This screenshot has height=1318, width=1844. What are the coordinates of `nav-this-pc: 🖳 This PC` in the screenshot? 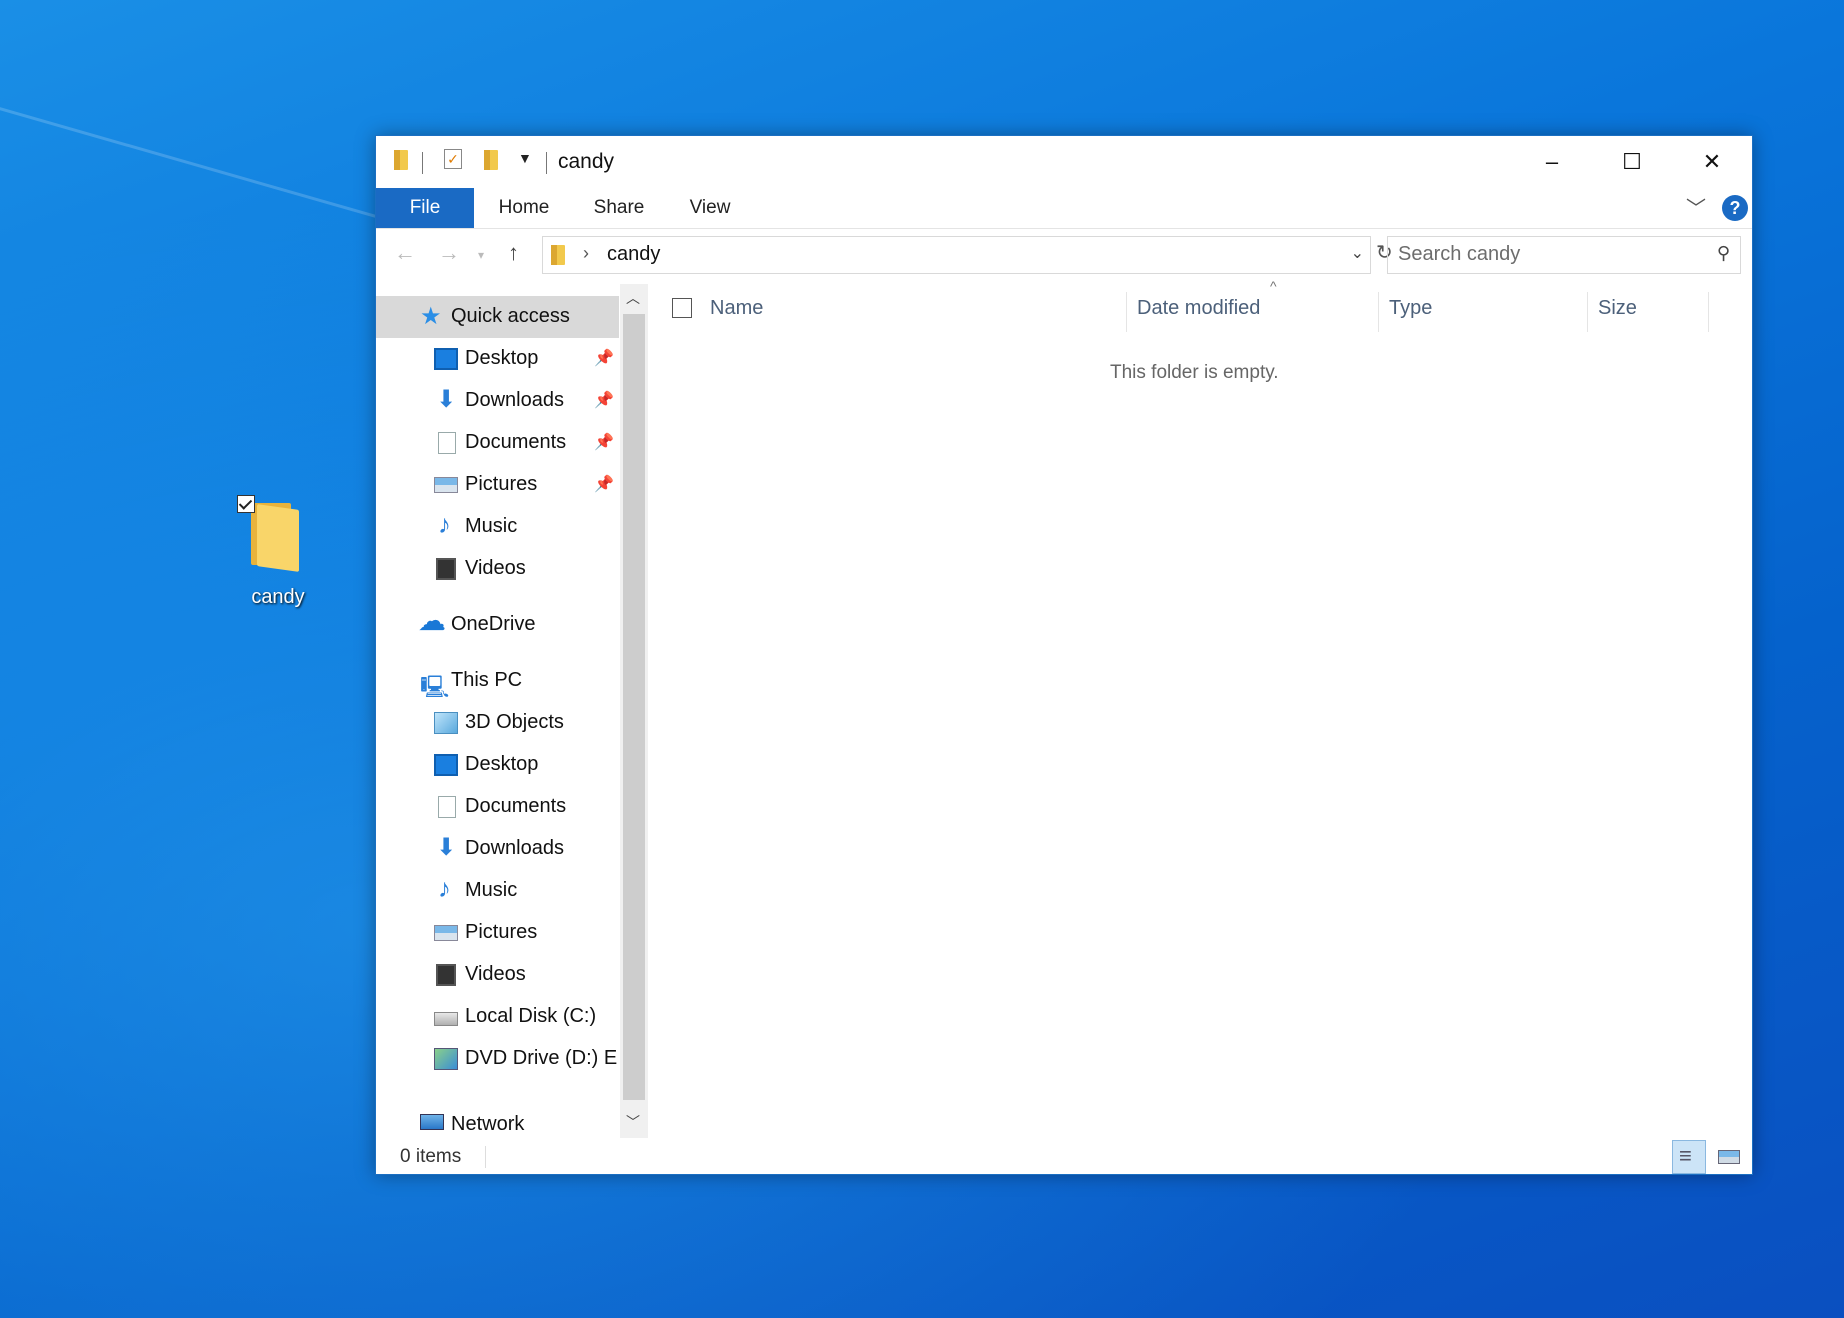 It's located at (497, 681).